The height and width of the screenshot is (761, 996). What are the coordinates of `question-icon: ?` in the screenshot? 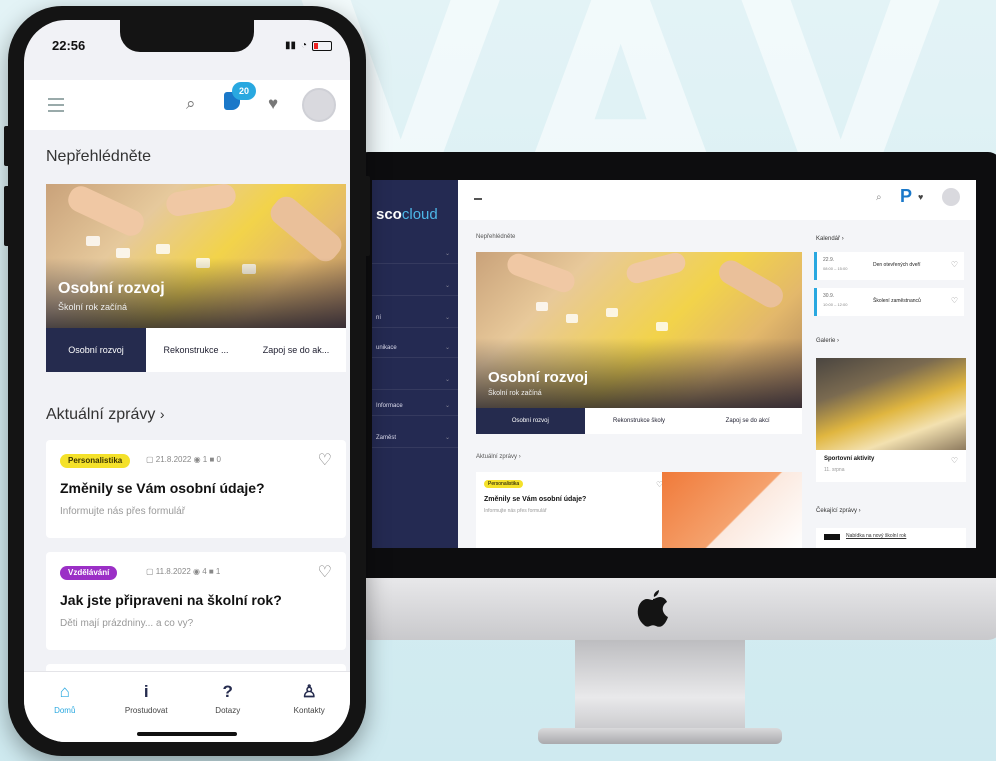 It's located at (227, 691).